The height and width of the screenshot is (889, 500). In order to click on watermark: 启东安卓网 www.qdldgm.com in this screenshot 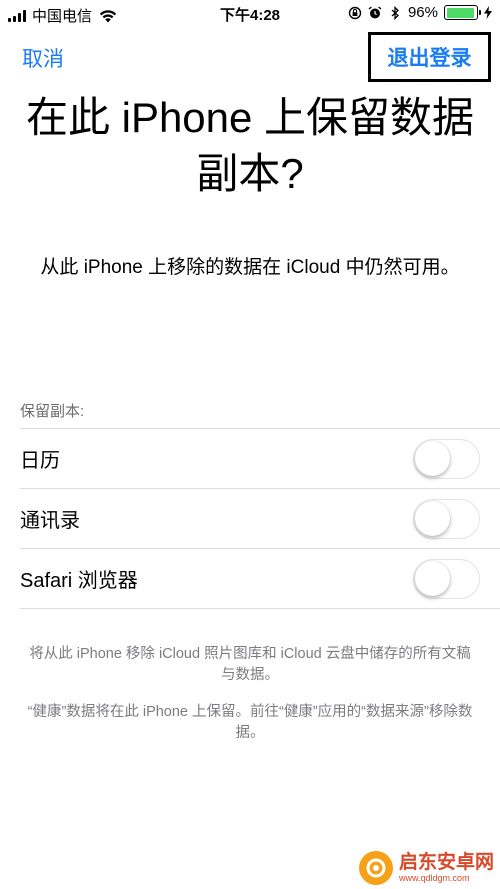, I will do `click(426, 868)`.